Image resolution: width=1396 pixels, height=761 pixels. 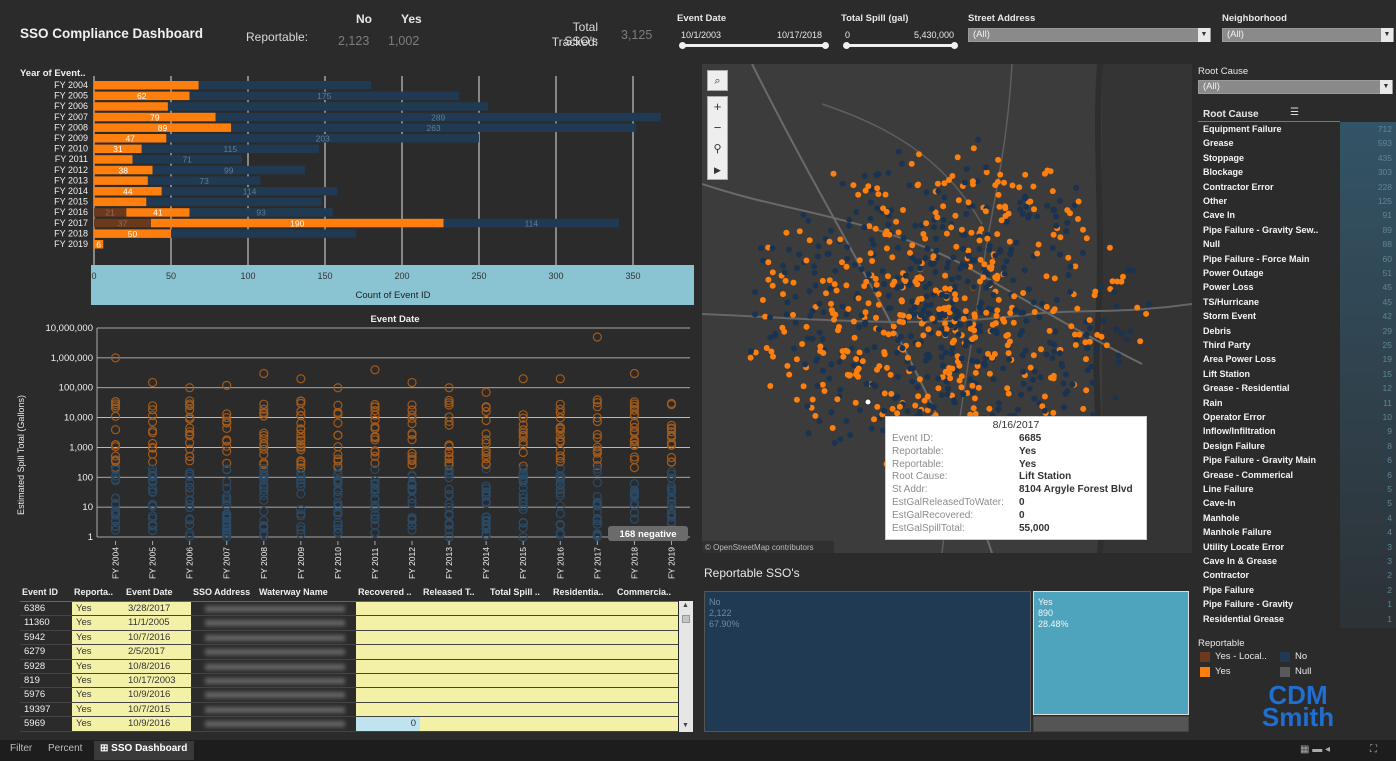 What do you see at coordinates (1221, 518) in the screenshot?
I see `root-cause-item: Manhole` at bounding box center [1221, 518].